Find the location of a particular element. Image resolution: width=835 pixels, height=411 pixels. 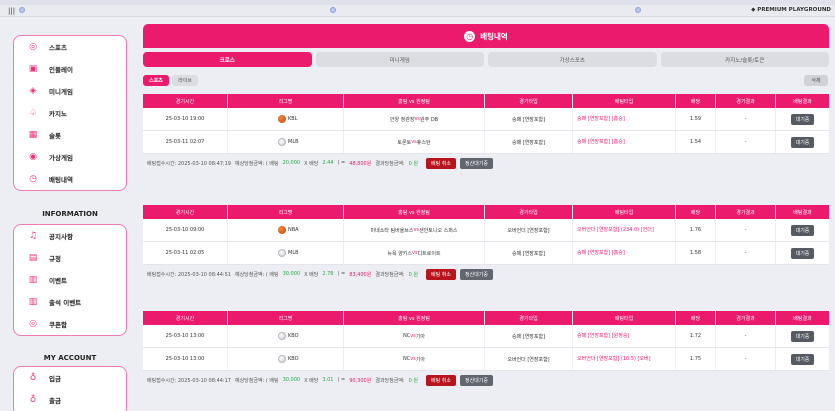

home-team: 토론토 is located at coordinates (404, 142).